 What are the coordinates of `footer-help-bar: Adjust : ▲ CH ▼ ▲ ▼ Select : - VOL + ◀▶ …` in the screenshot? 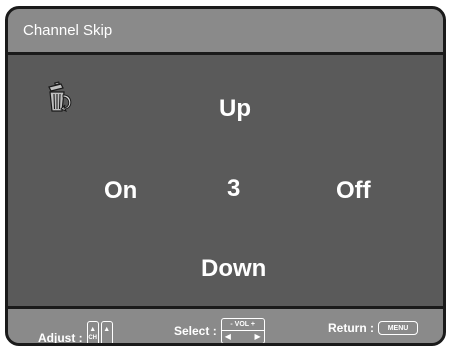 It's located at (225, 324).